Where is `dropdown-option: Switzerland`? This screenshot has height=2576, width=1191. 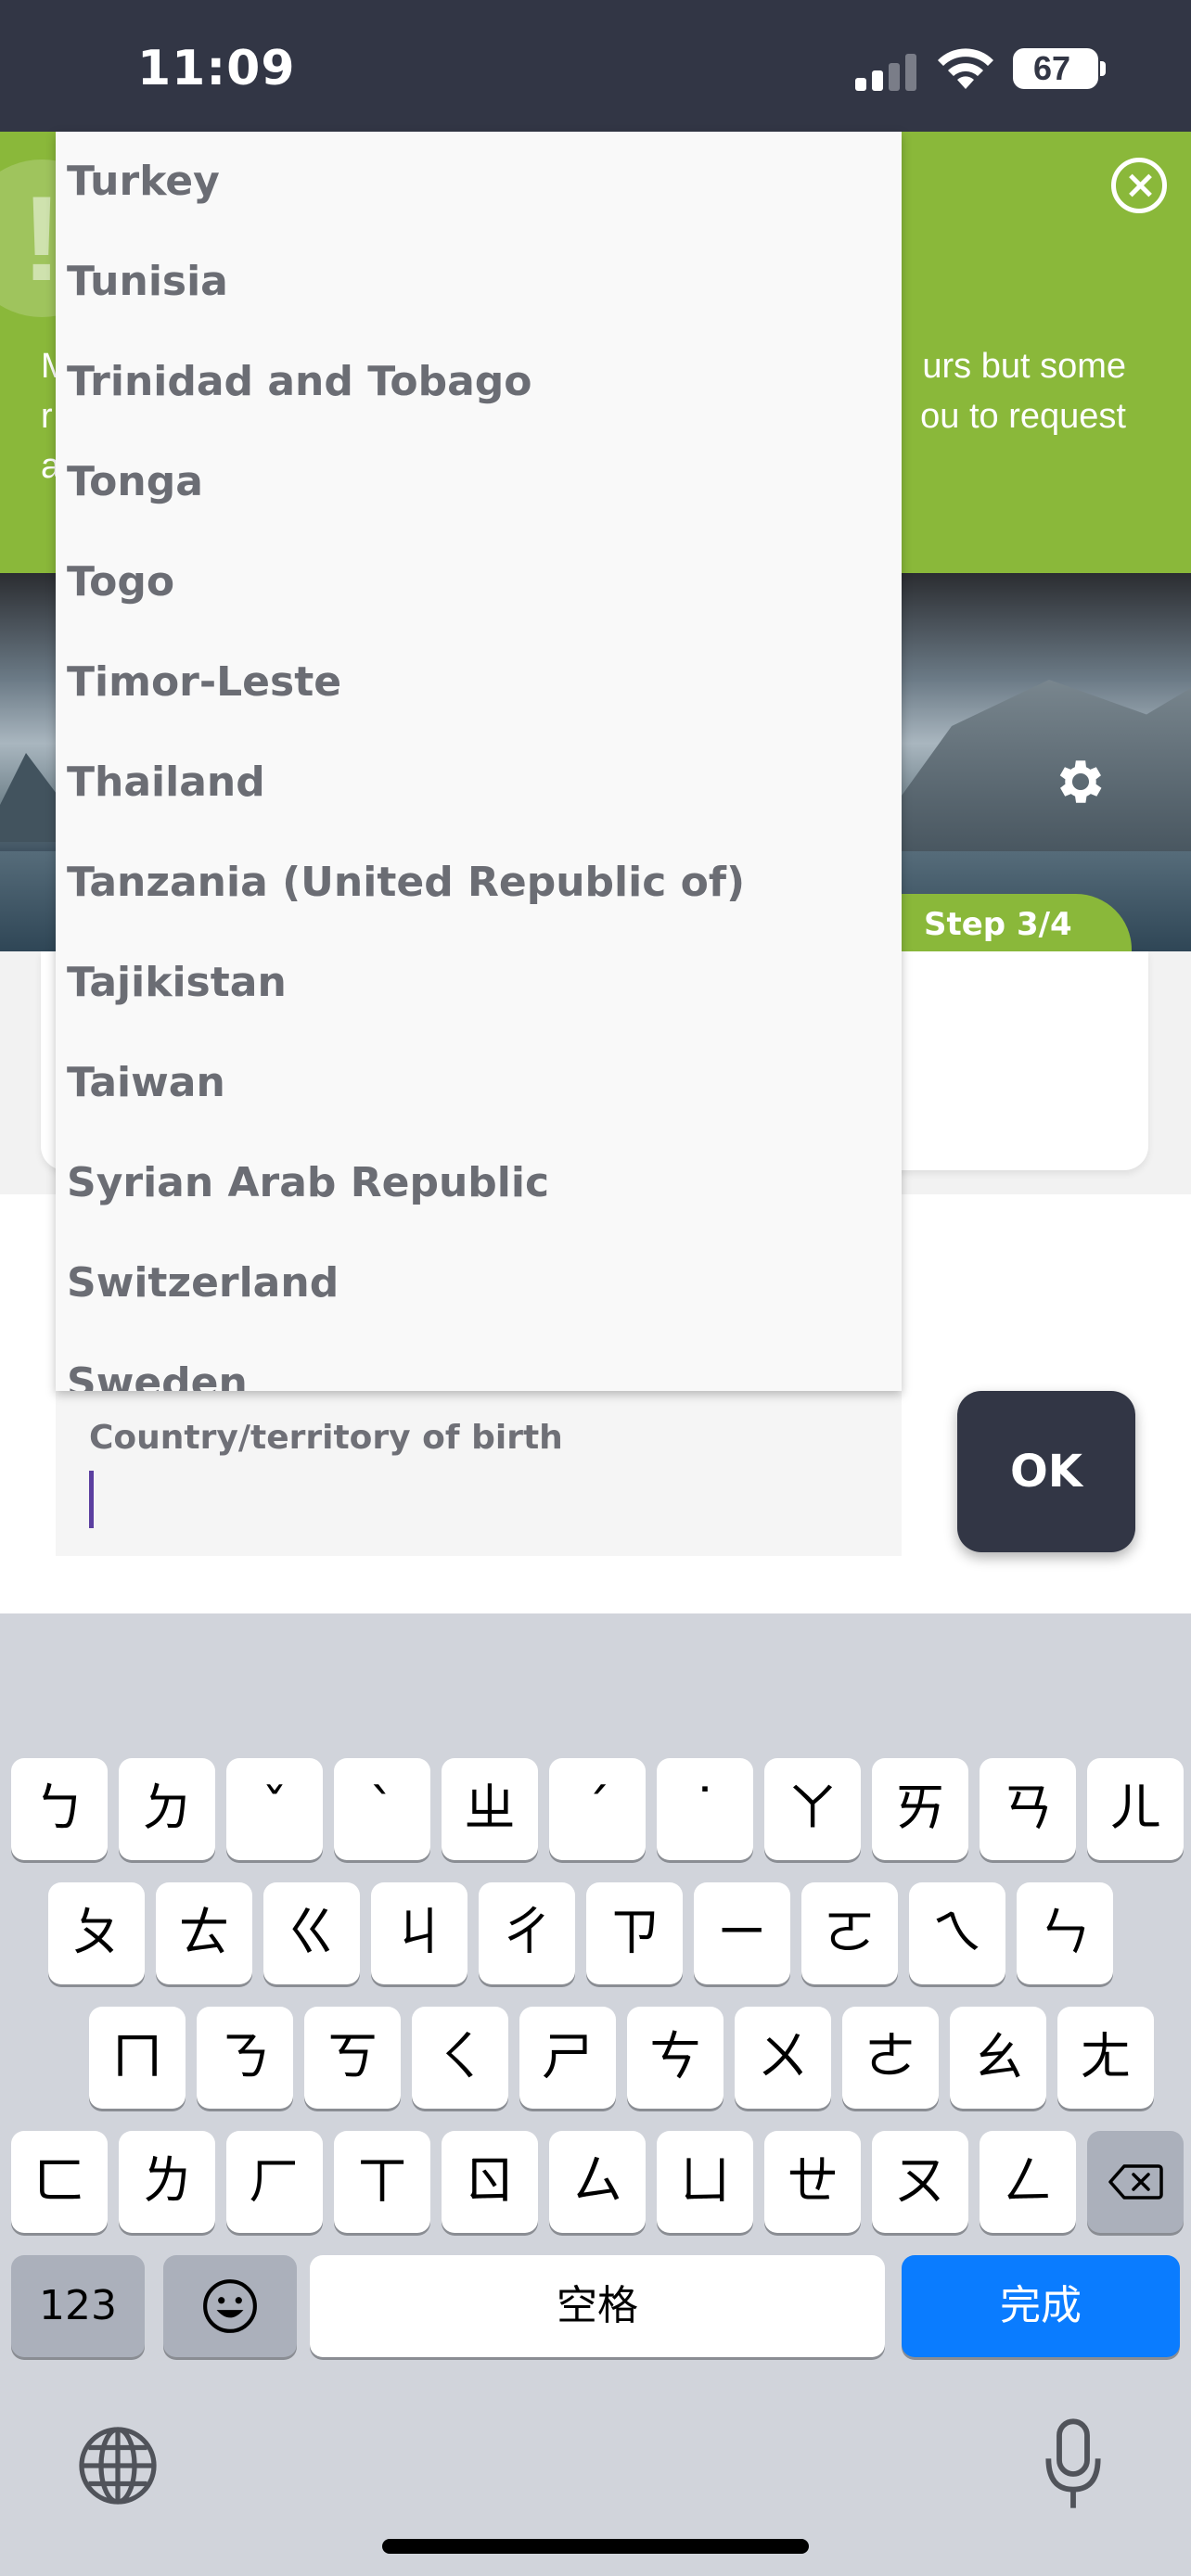 dropdown-option: Switzerland is located at coordinates (475, 1283).